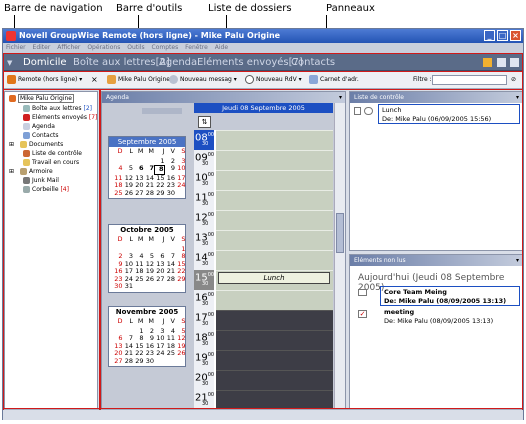  What do you see at coordinates (489, 35) in the screenshot?
I see `minimize-button: _` at bounding box center [489, 35].